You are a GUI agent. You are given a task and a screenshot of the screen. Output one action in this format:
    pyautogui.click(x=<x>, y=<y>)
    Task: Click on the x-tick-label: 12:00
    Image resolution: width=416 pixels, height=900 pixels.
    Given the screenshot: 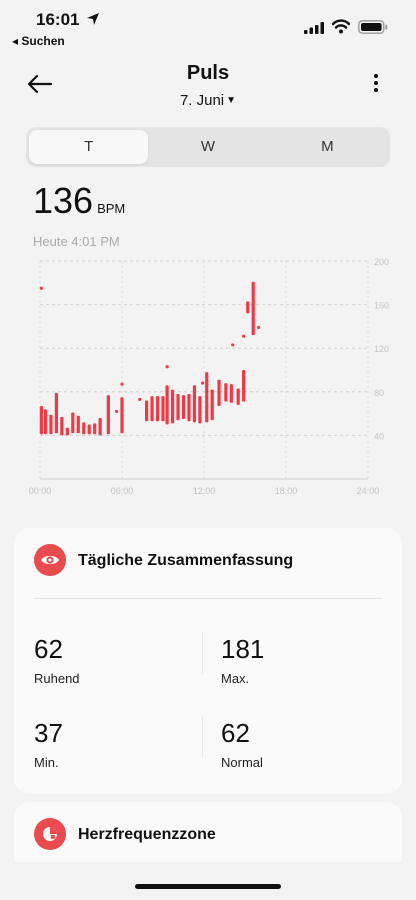 What is the action you would take?
    pyautogui.click(x=204, y=491)
    